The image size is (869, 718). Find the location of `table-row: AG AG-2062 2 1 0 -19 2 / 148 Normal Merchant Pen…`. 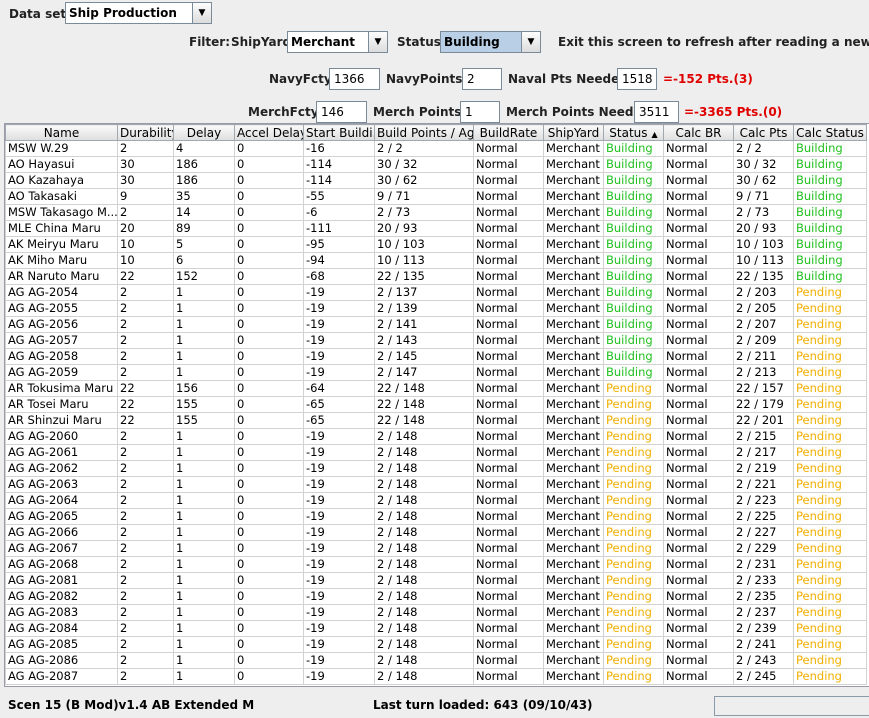

table-row: AG AG-2062 2 1 0 -19 2 / 148 Normal Merchant Pen… is located at coordinates (436, 468).